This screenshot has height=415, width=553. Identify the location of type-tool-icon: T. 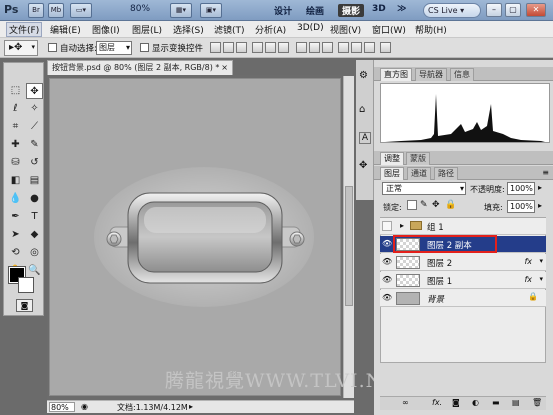
(34, 217).